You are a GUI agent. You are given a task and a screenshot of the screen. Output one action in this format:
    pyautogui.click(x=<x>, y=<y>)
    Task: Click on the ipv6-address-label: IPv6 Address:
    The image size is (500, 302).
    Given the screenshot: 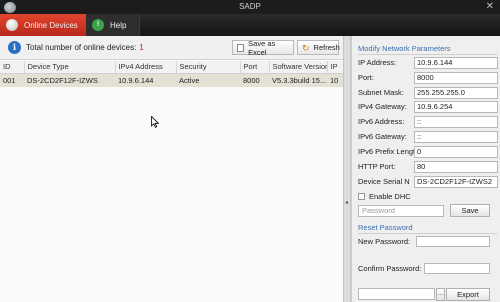 What is the action you would take?
    pyautogui.click(x=381, y=121)
    